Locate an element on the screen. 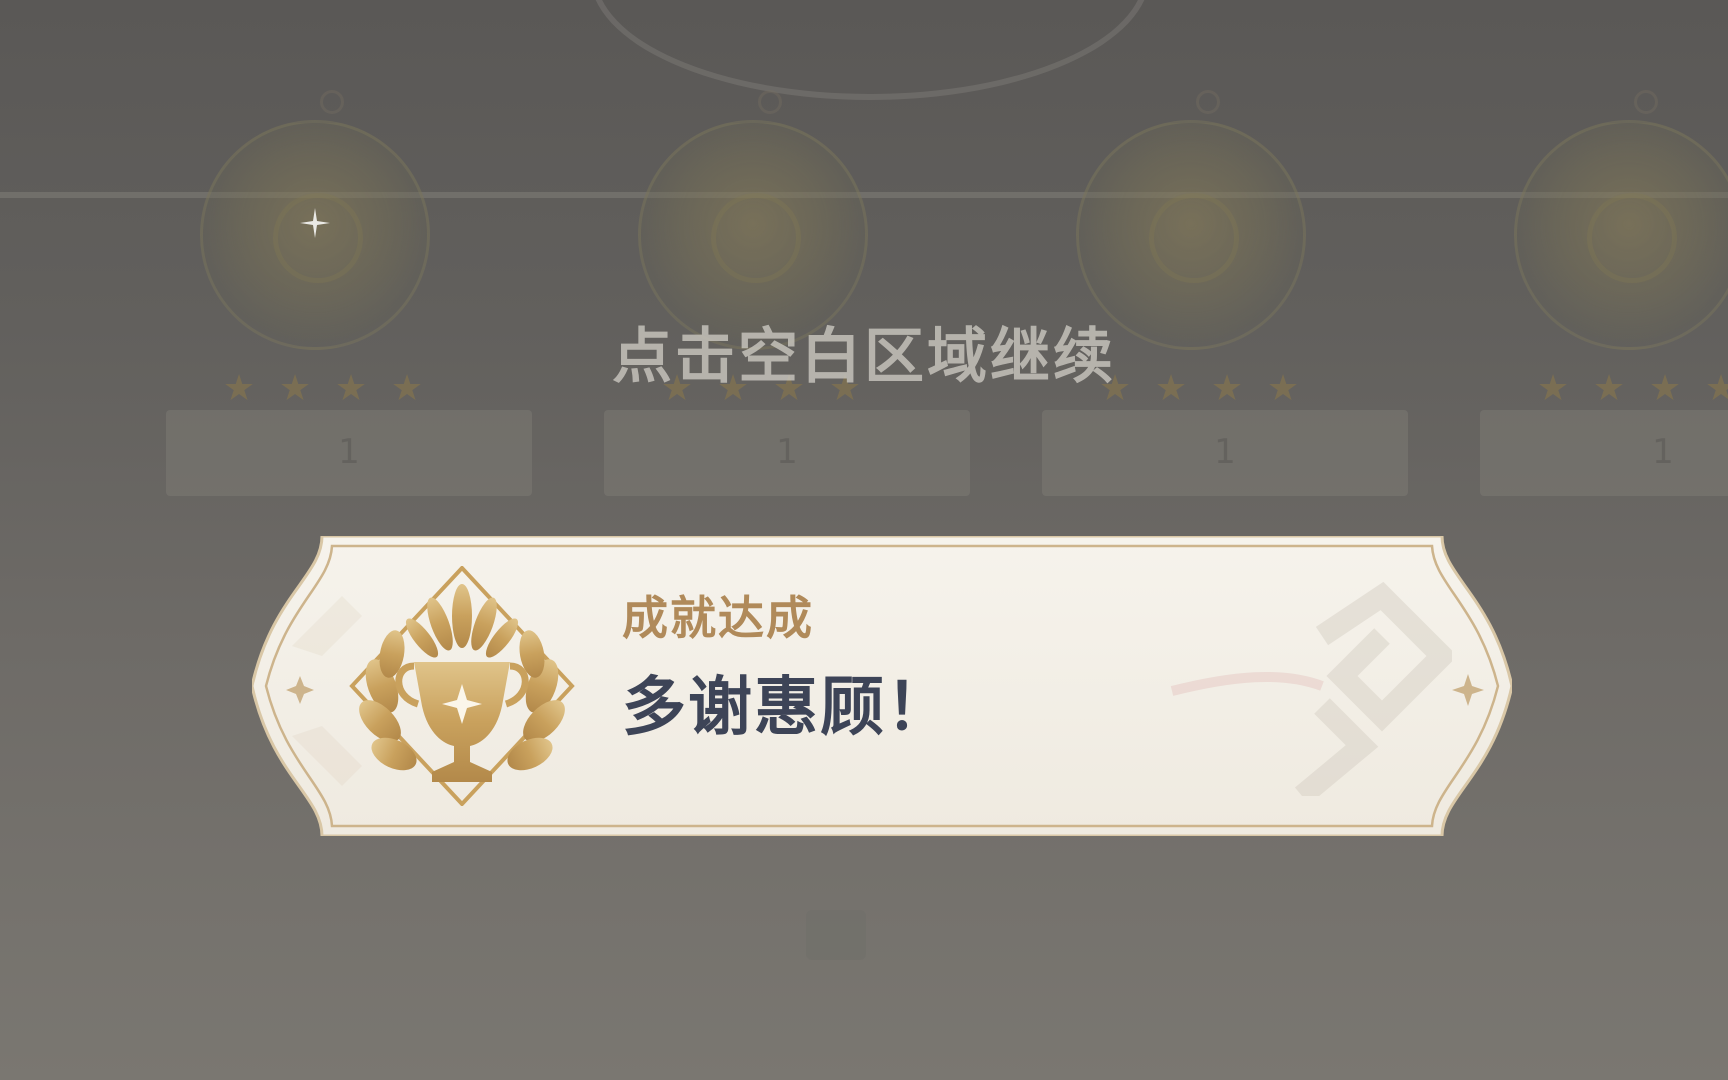 The image size is (1728, 1080). reward-orb-icon is located at coordinates (1621, 235).